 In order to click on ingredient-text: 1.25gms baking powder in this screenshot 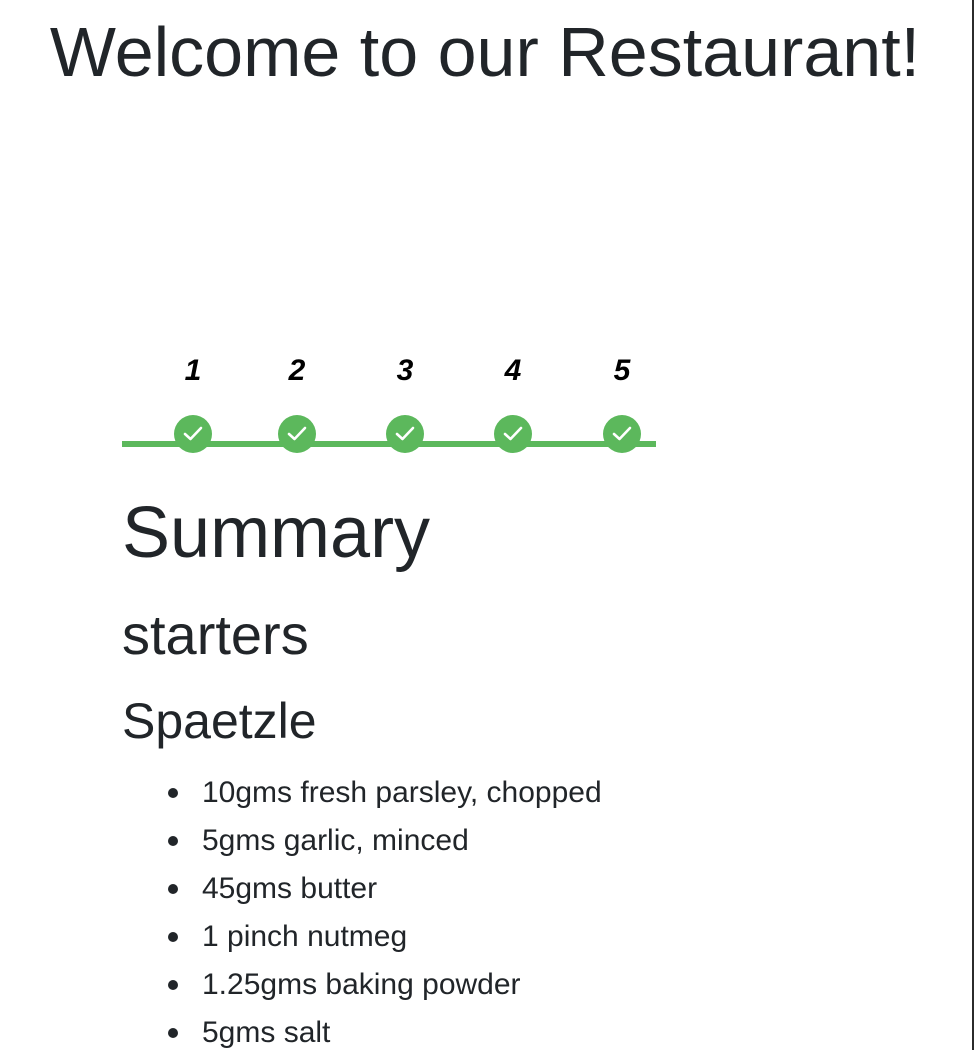, I will do `click(361, 984)`.